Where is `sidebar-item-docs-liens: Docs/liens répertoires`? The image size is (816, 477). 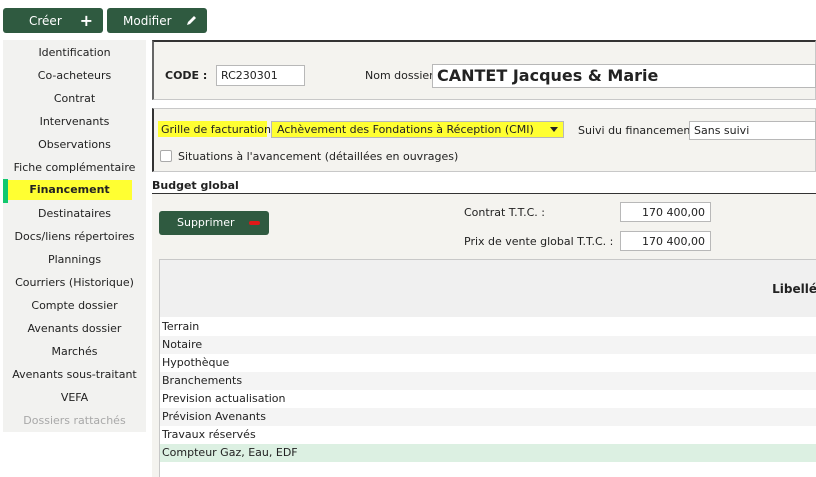 sidebar-item-docs-liens: Docs/liens répertoires is located at coordinates (74, 237).